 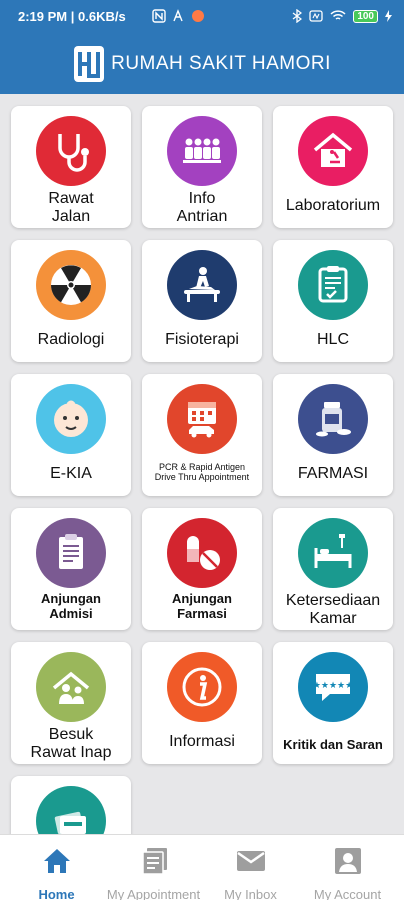 I want to click on nav-my-account: My Account, so click(x=347, y=867).